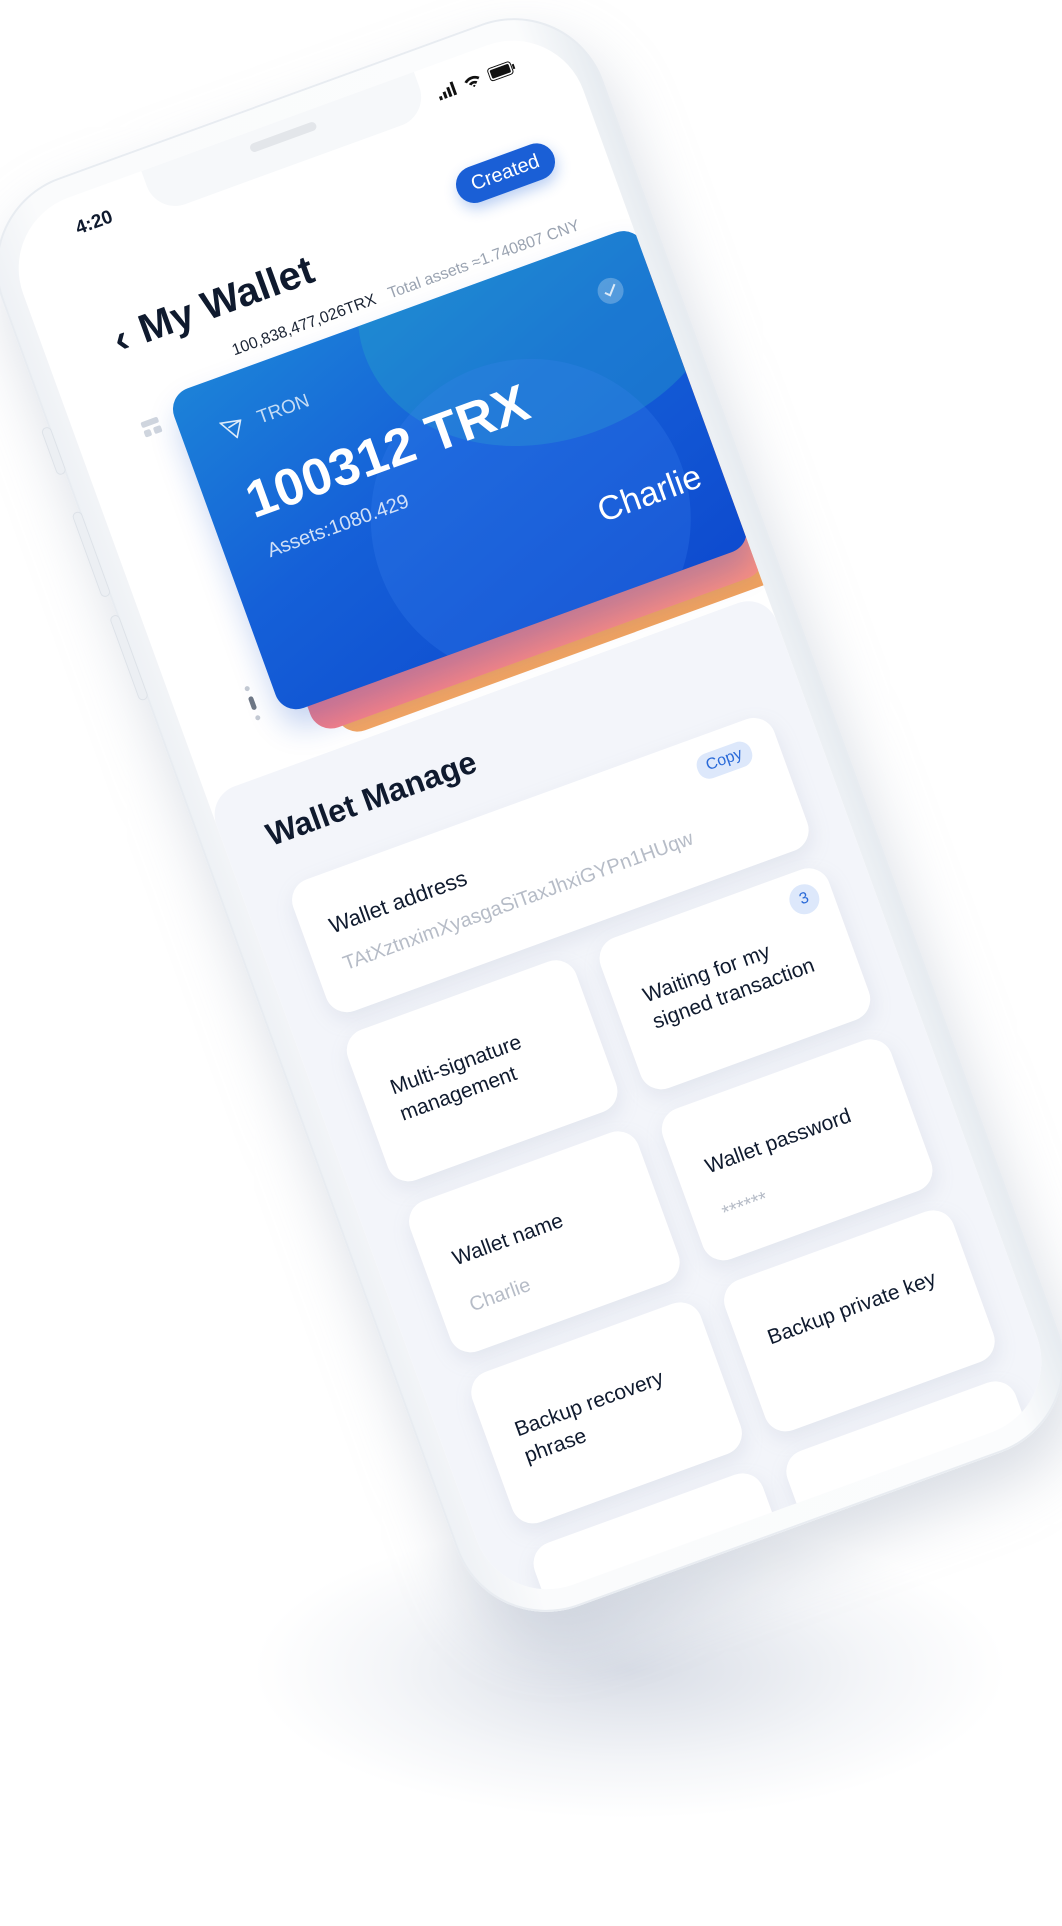 This screenshot has width=1062, height=1926. Describe the element at coordinates (852, 1308) in the screenshot. I see `tile-label: Backup private key` at that location.